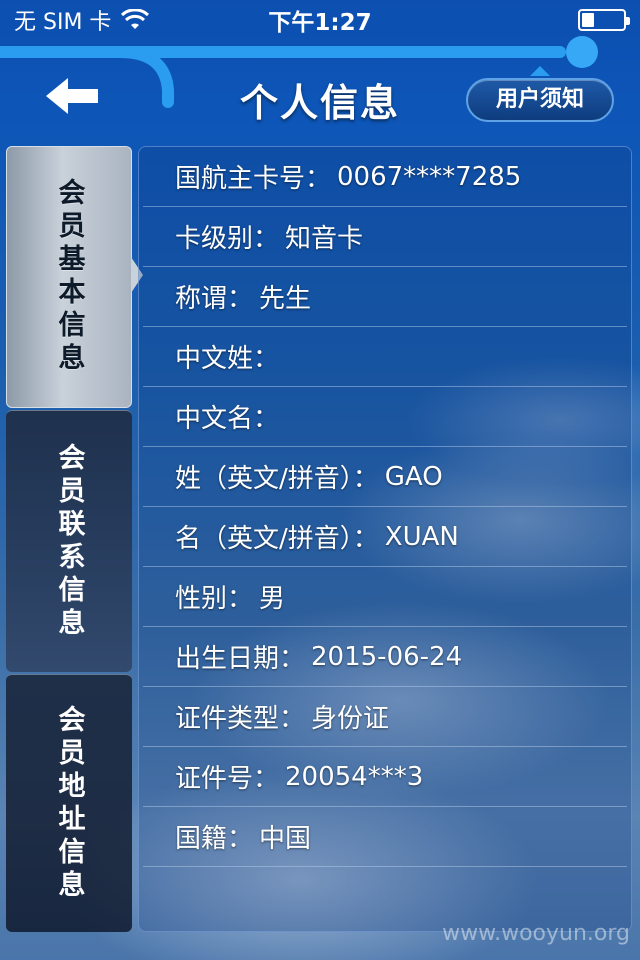 This screenshot has height=960, width=640. I want to click on info-row-chinese-surname: 中文姓：, so click(385, 357).